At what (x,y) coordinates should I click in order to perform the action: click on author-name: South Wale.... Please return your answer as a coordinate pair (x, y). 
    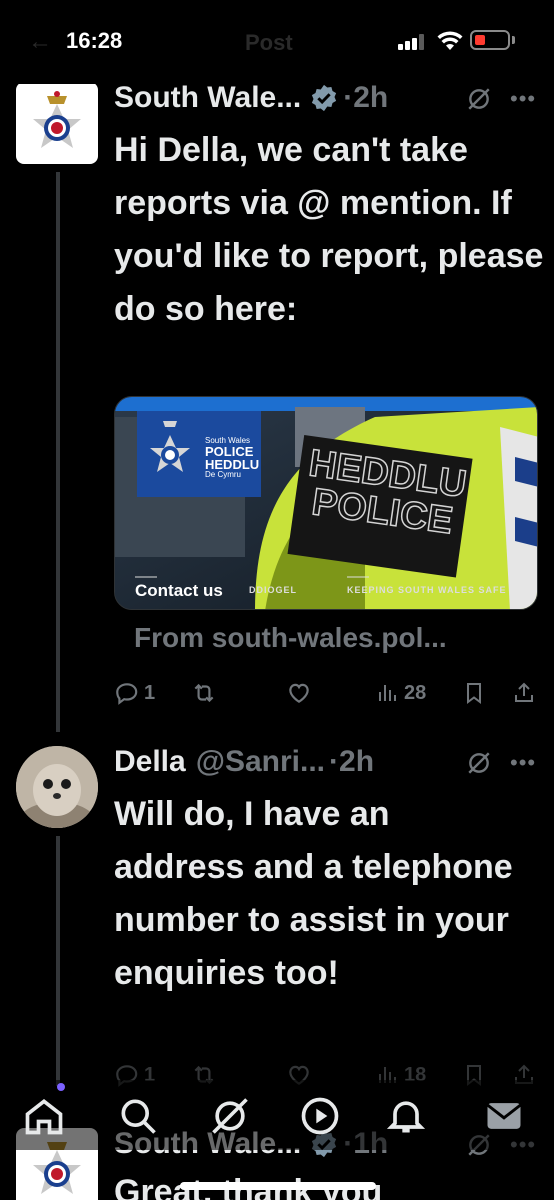
    Looking at the image, I should click on (207, 98).